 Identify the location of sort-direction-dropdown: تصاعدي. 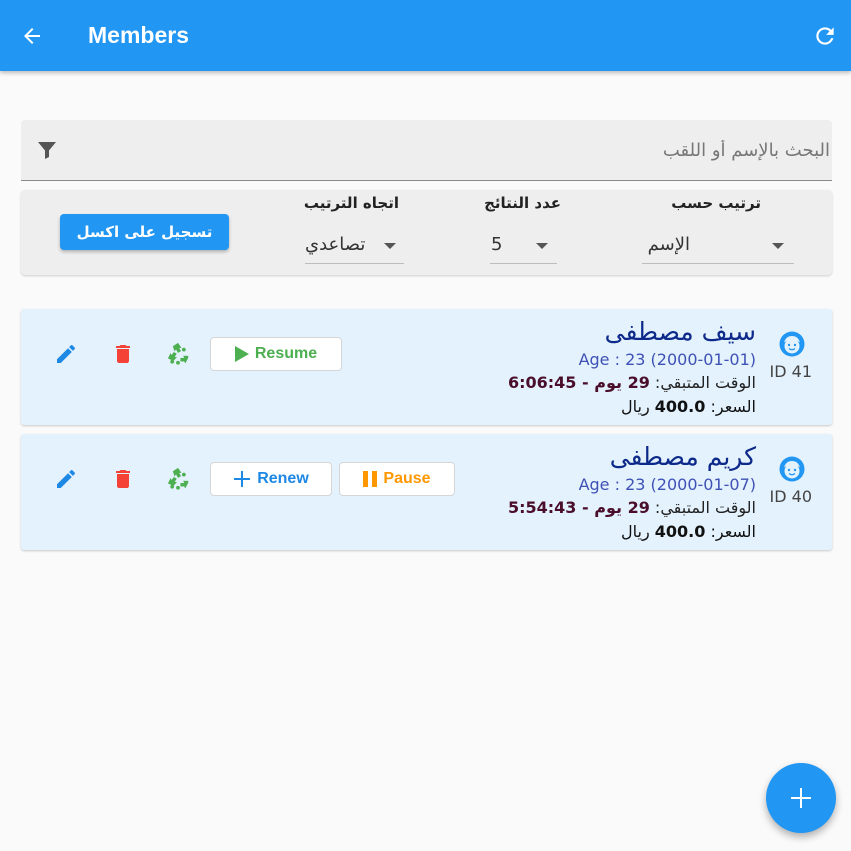
(354, 246).